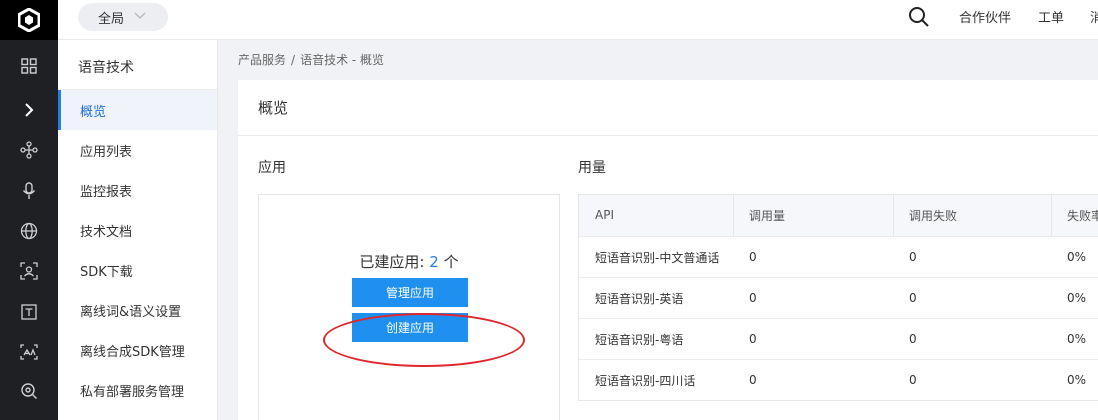 The image size is (1098, 420). Describe the element at coordinates (106, 68) in the screenshot. I see `sidebar-title: 语音技术` at that location.